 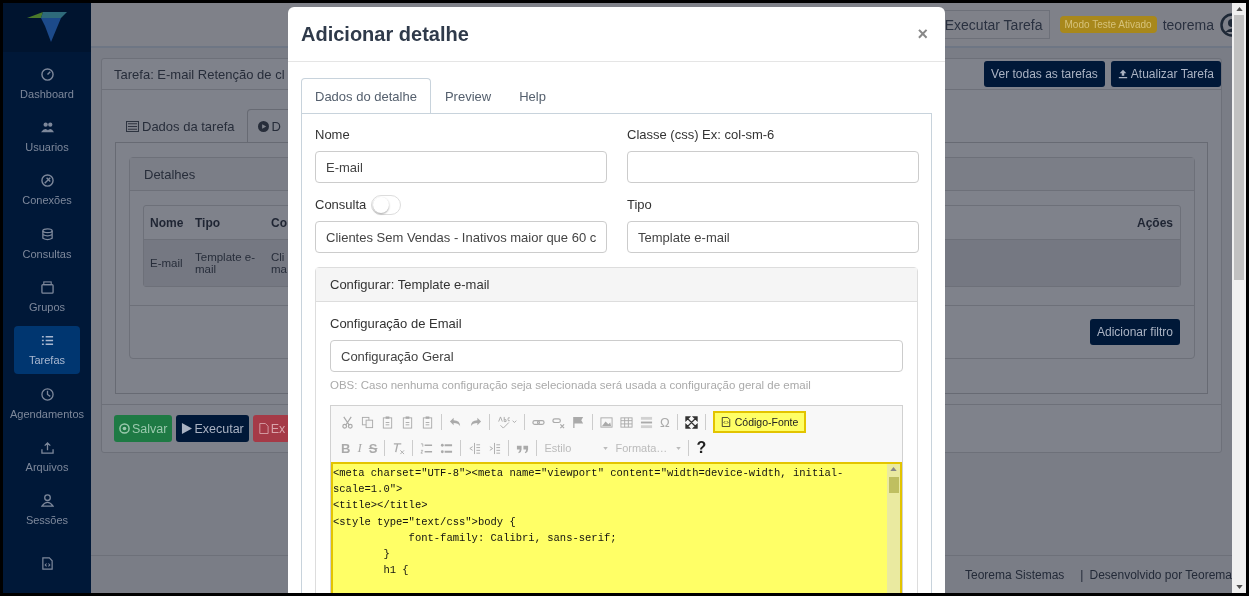 What do you see at coordinates (447, 448) in the screenshot?
I see `bullet-list-icon` at bounding box center [447, 448].